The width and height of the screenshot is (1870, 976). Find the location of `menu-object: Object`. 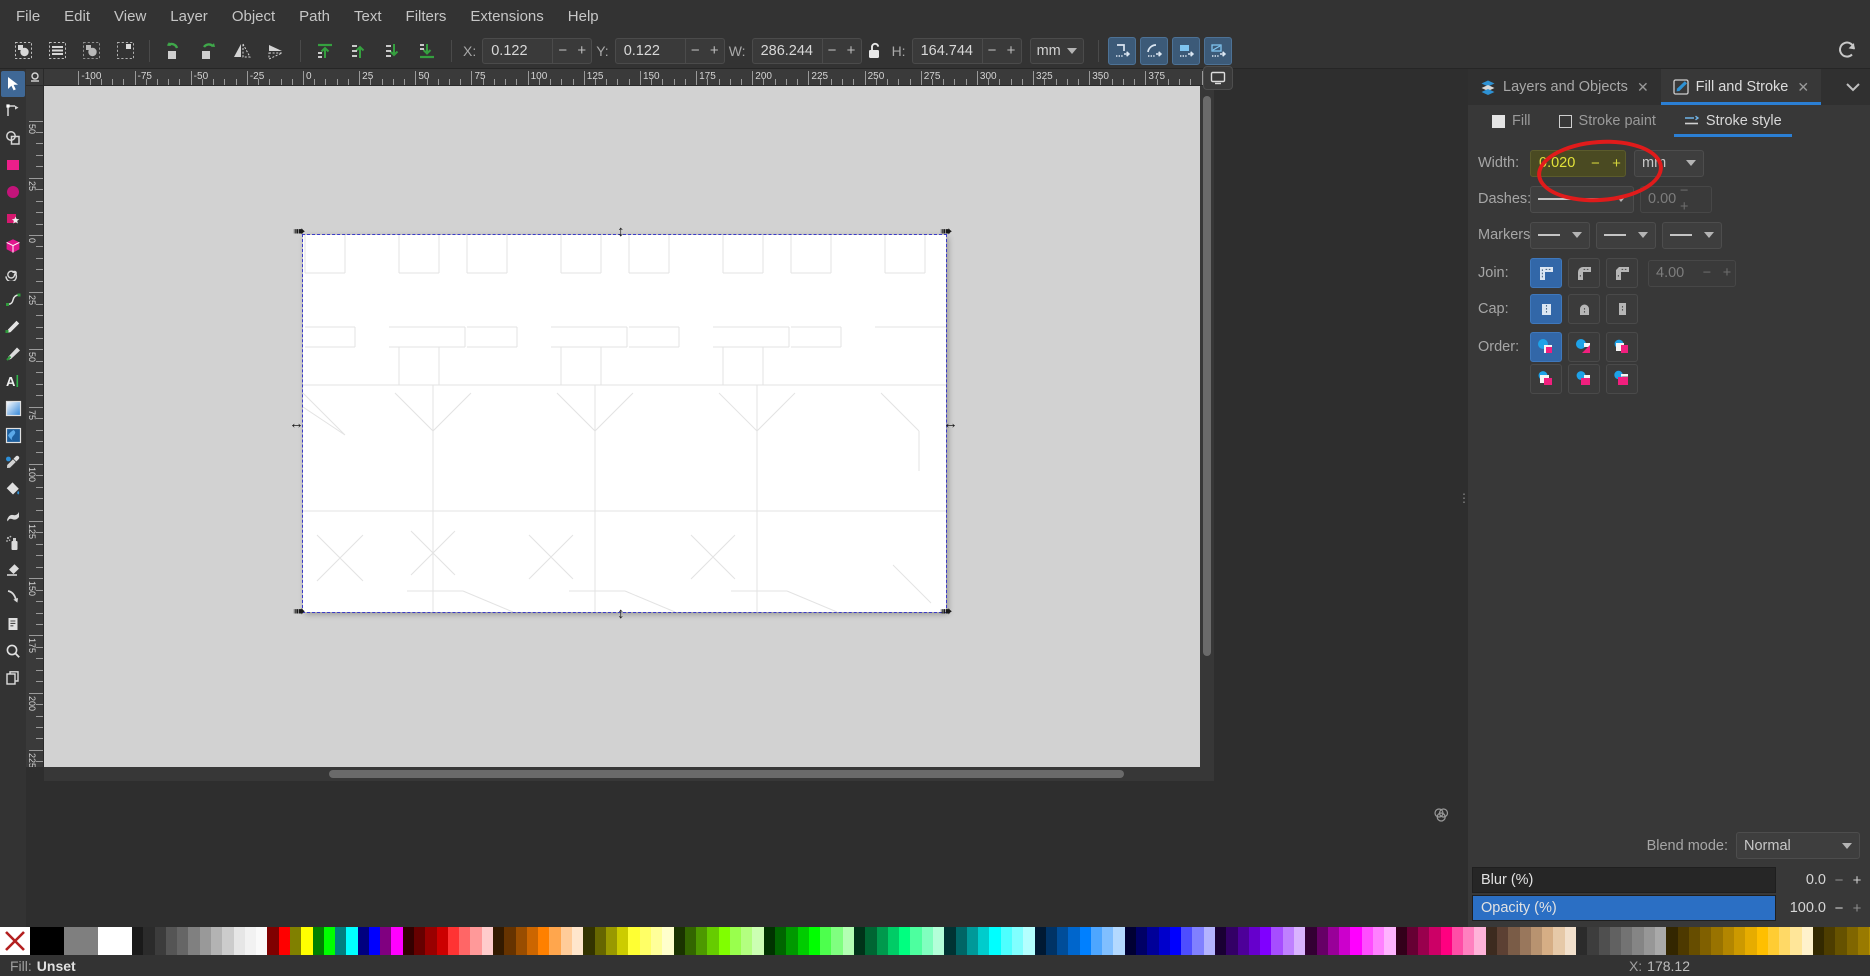

menu-object: Object is located at coordinates (253, 17).